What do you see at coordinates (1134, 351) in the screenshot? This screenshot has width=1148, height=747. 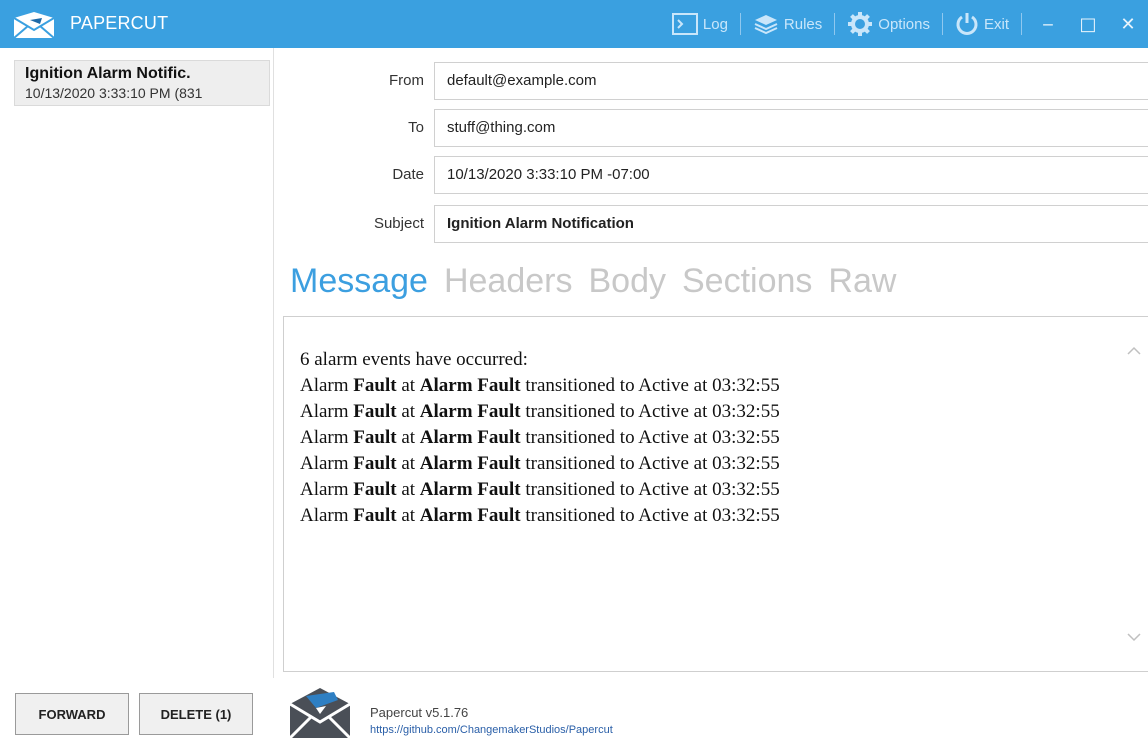 I see `scroll-up-icon` at bounding box center [1134, 351].